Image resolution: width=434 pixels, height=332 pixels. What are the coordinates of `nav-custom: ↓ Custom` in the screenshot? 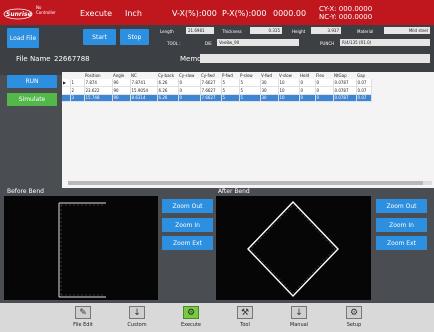 It's located at (137, 317).